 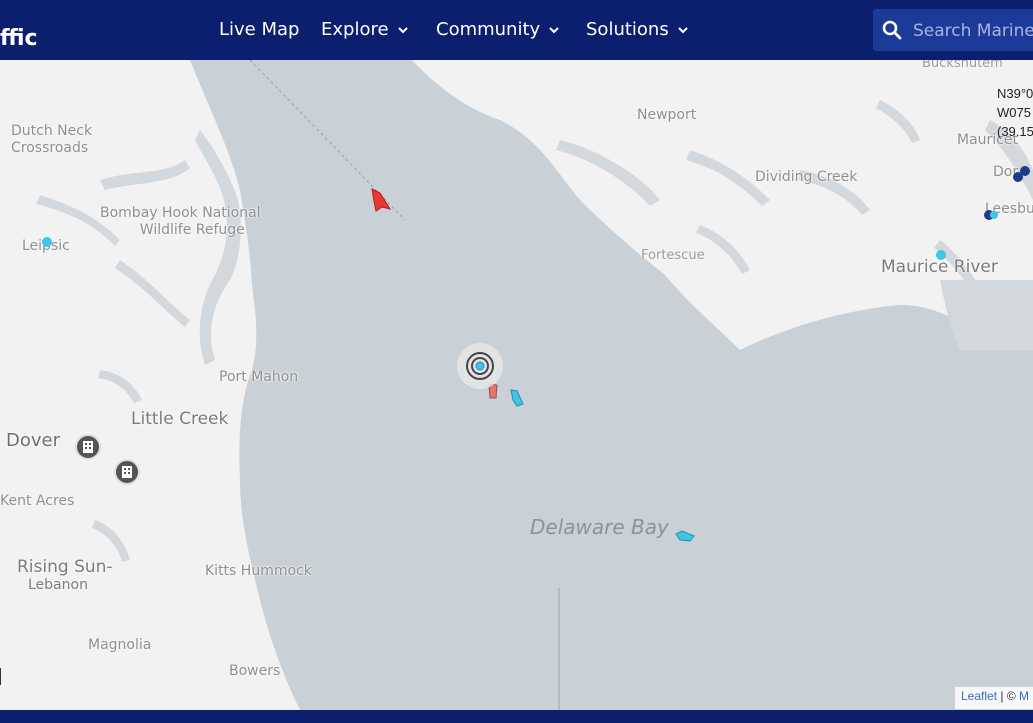 I want to click on search-box, so click(x=953, y=30).